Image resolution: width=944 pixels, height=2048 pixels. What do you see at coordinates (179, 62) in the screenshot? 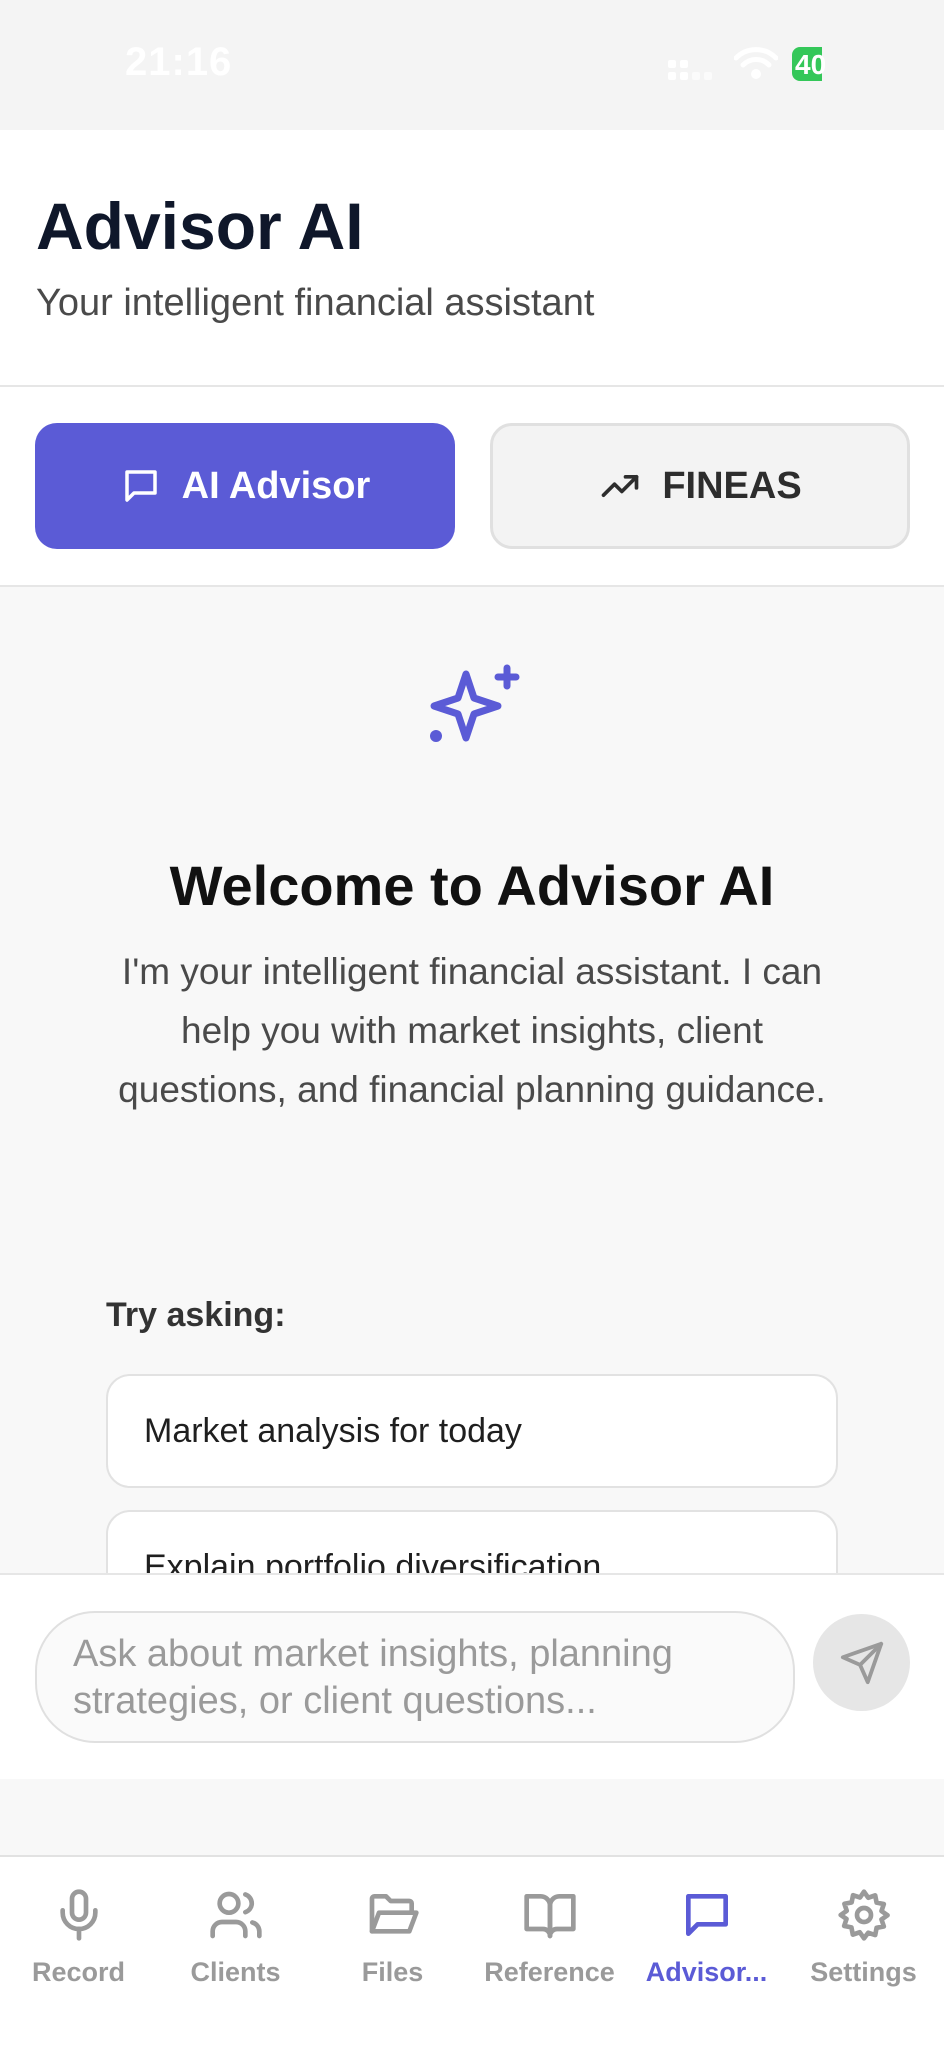
I see `status-time: 21:16` at bounding box center [179, 62].